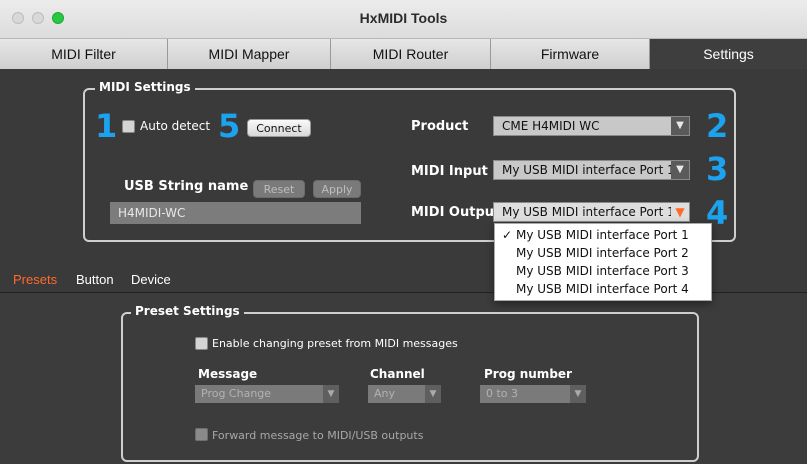 This screenshot has height=464, width=807. I want to click on tab-button: Button, so click(95, 279).